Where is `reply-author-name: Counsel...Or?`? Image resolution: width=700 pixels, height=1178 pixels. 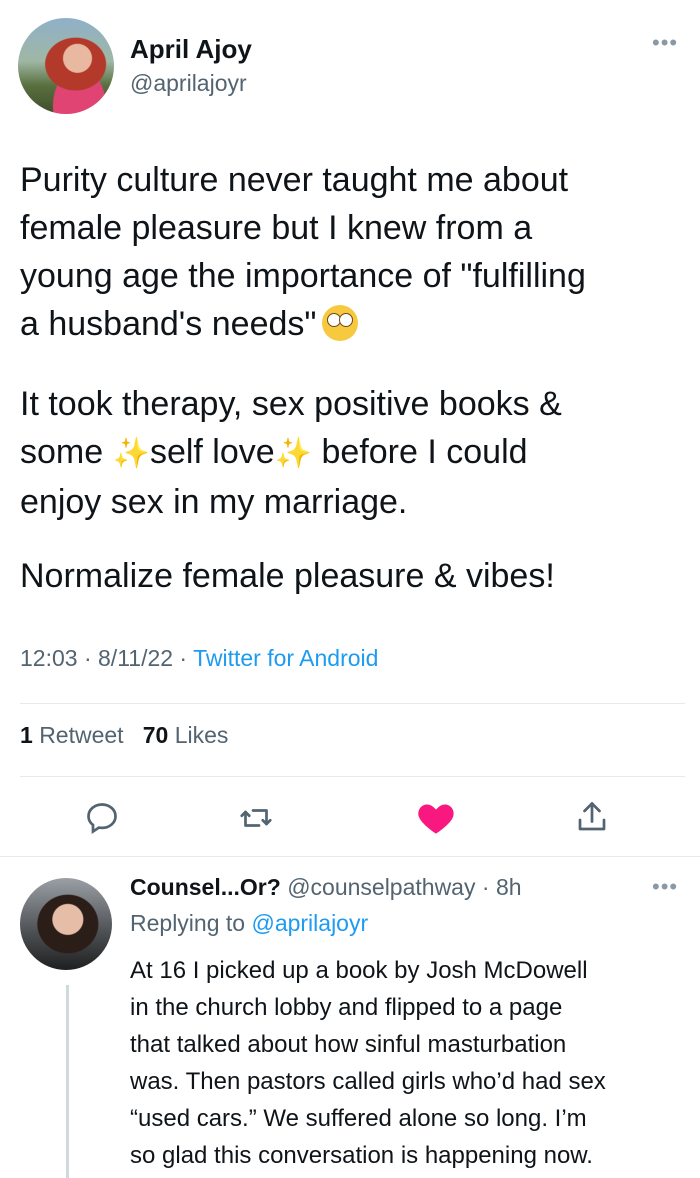 reply-author-name: Counsel...Or? is located at coordinates (205, 887).